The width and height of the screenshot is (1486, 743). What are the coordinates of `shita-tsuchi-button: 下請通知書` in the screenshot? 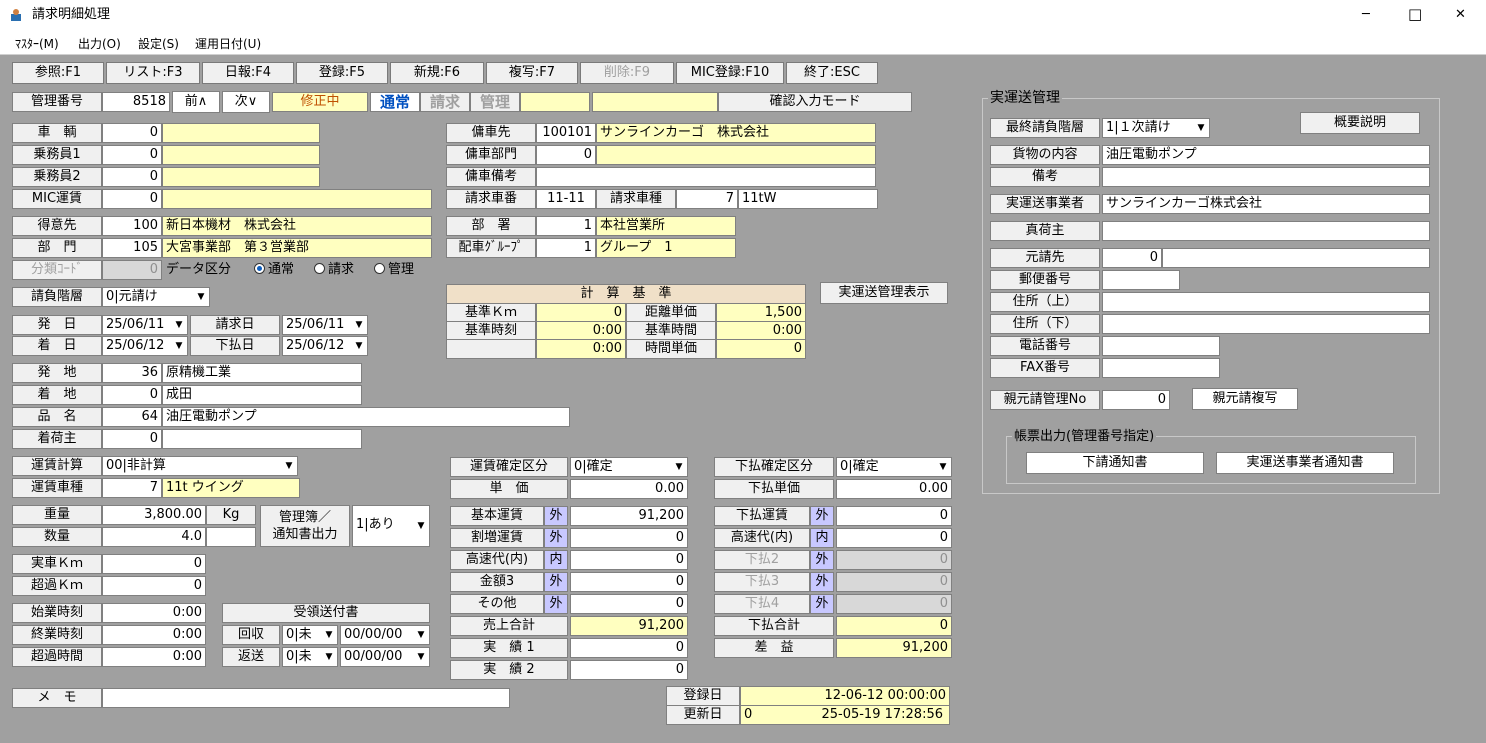 It's located at (1115, 463).